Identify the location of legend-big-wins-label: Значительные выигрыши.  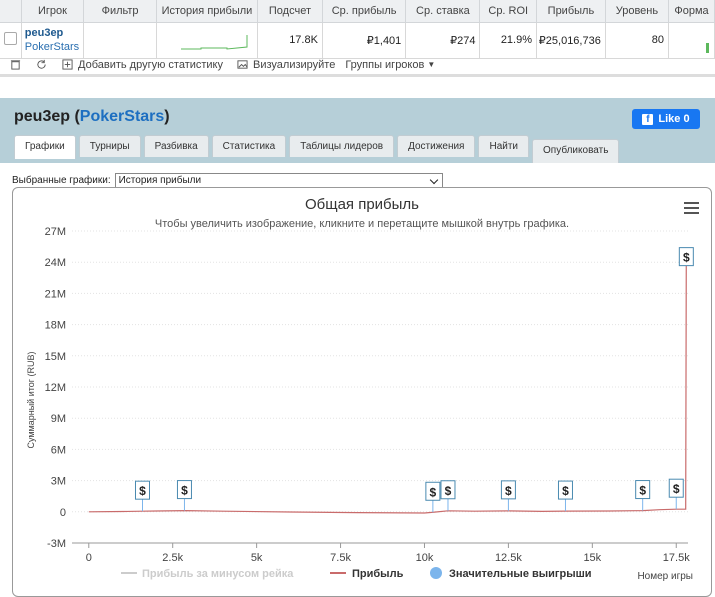
(520, 574).